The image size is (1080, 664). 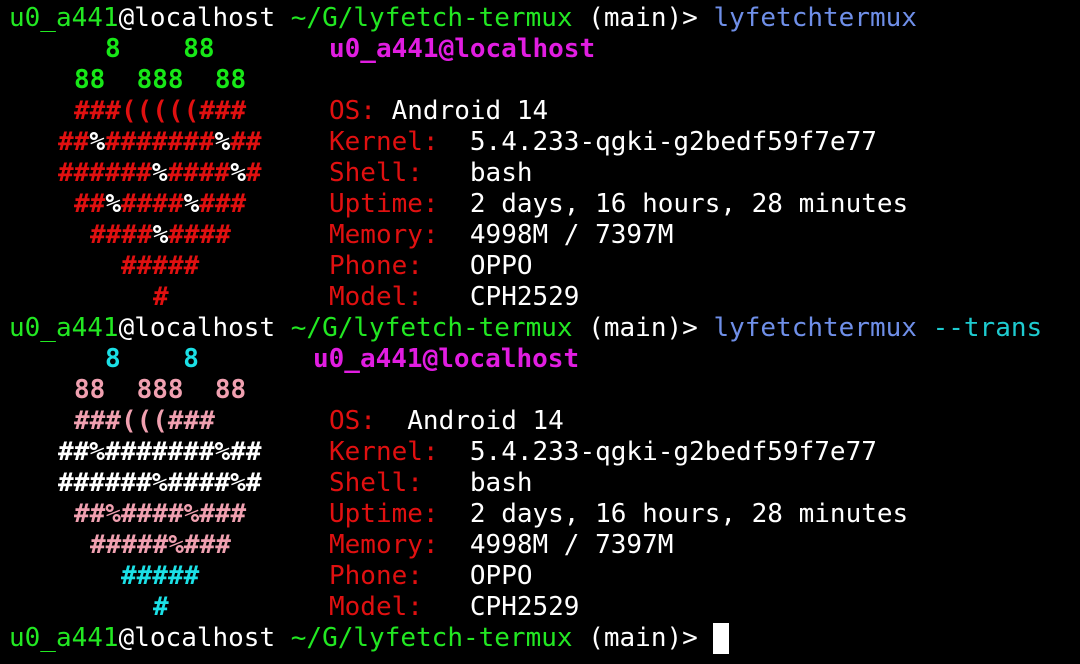 What do you see at coordinates (160, 235) in the screenshot?
I see `ascii-art-line: ####%####` at bounding box center [160, 235].